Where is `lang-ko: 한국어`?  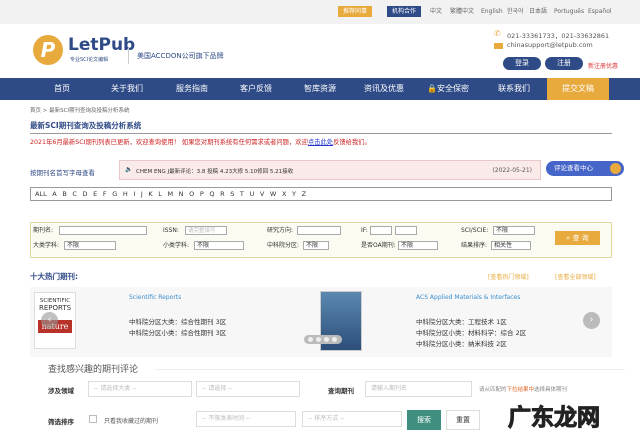 lang-ko: 한국어 is located at coordinates (515, 11).